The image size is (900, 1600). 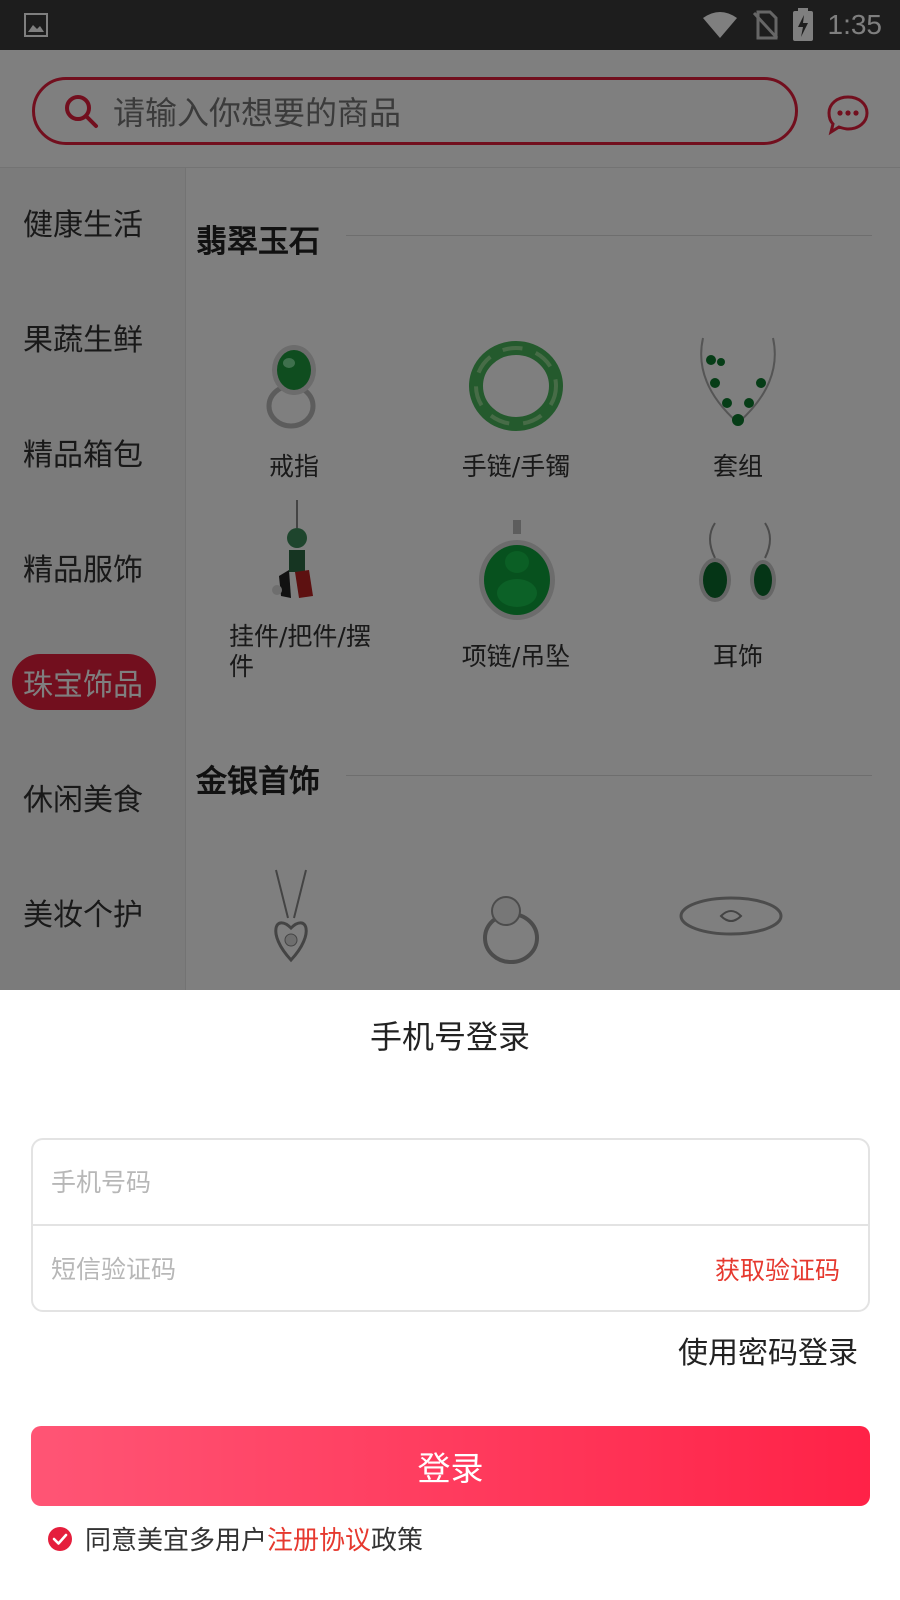 What do you see at coordinates (777, 1269) in the screenshot?
I see `get-code-button: 获取验证码` at bounding box center [777, 1269].